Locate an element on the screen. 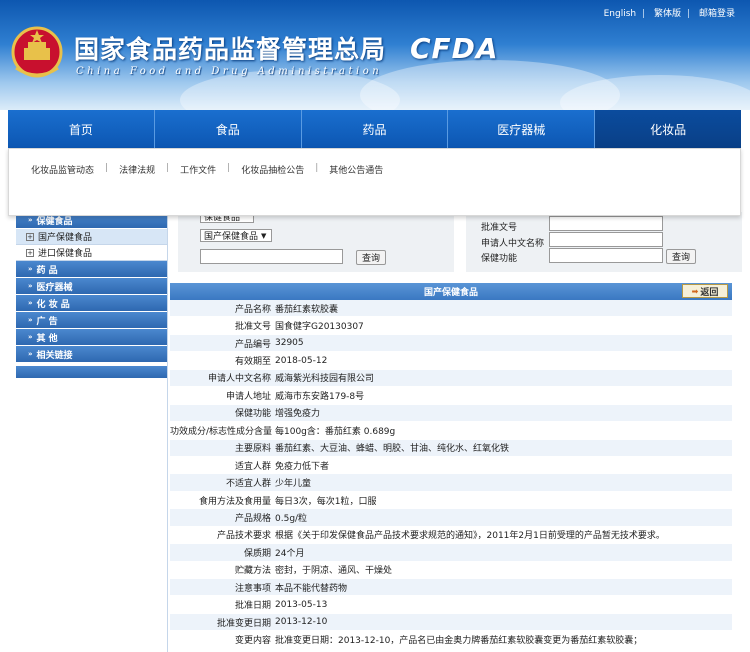 The width and height of the screenshot is (750, 652). submenu-item-inspection-notices: 化妆品抽检公告 is located at coordinates (272, 169).